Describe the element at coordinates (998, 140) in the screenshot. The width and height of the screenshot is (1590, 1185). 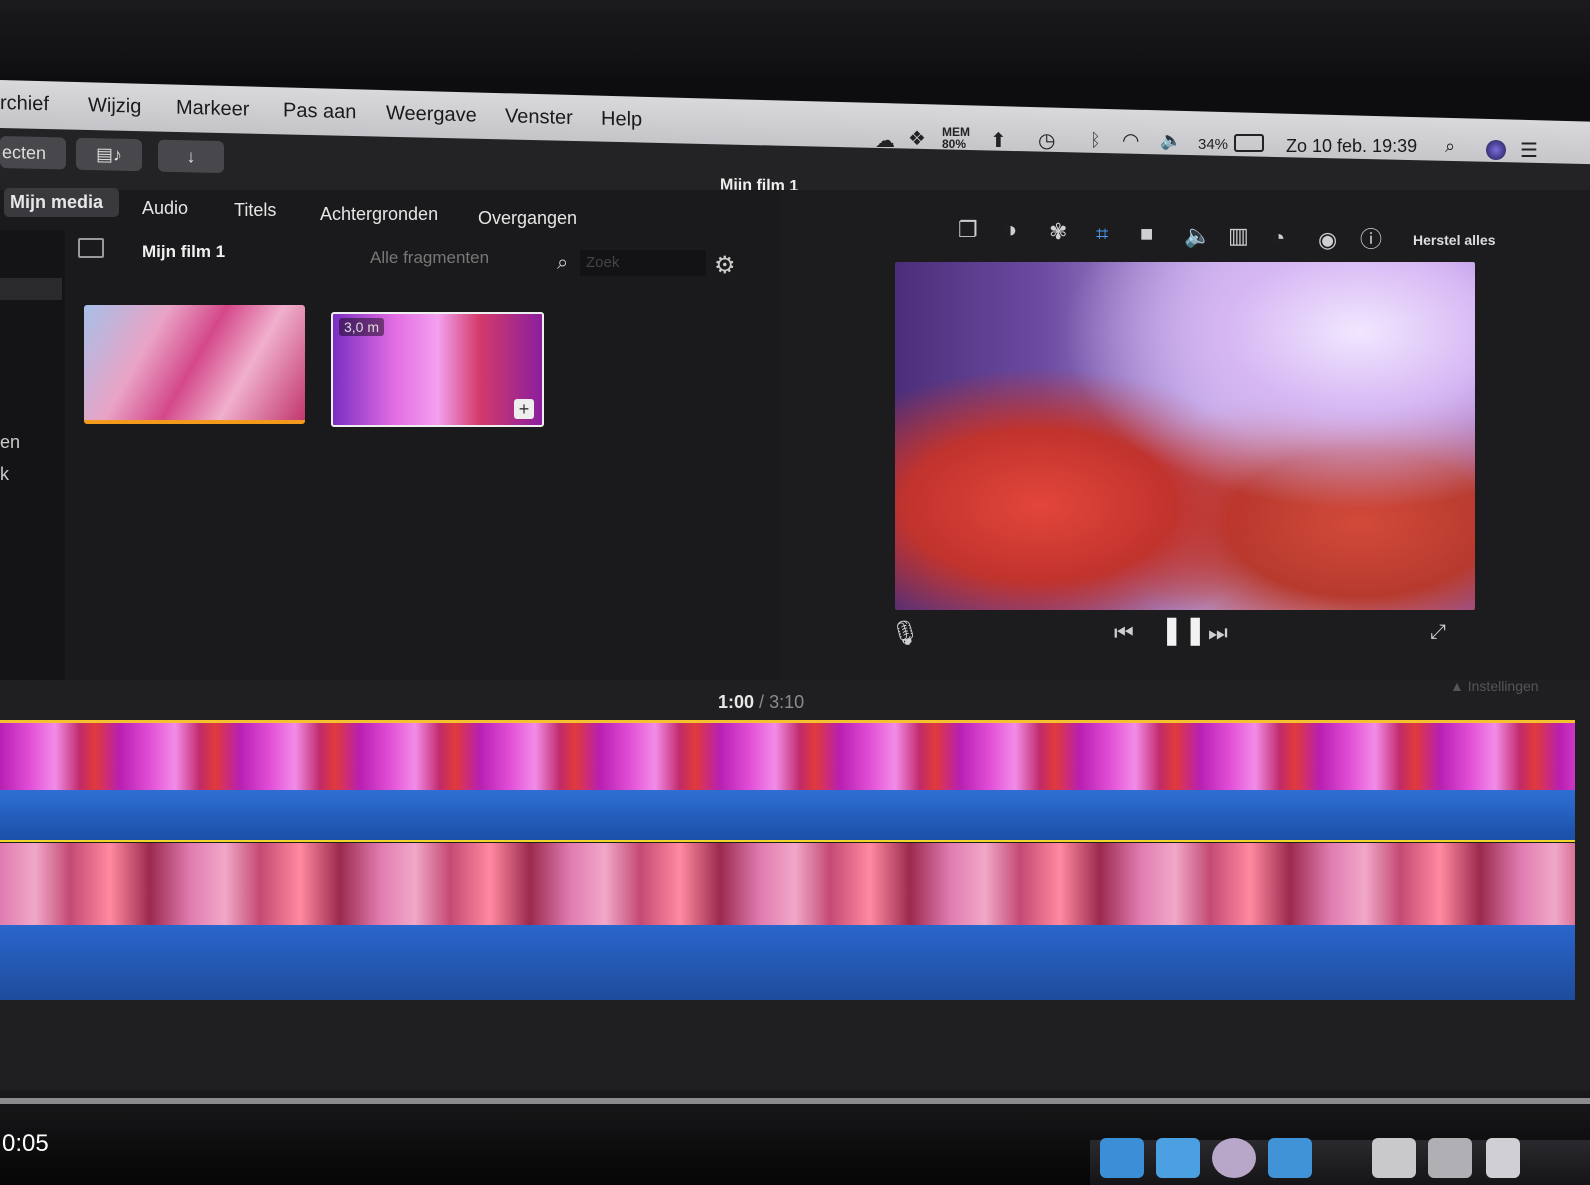
I see `upload-icon: ⬆` at that location.